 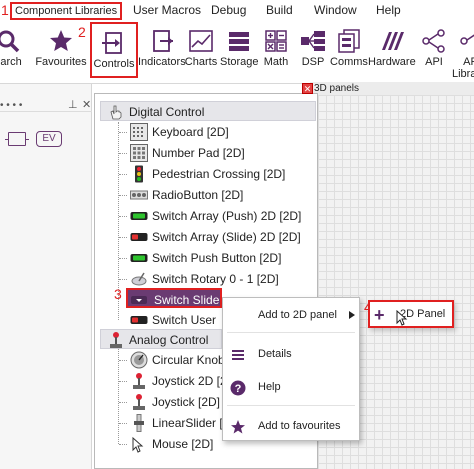 I want to click on details-icon, so click(x=238, y=355).